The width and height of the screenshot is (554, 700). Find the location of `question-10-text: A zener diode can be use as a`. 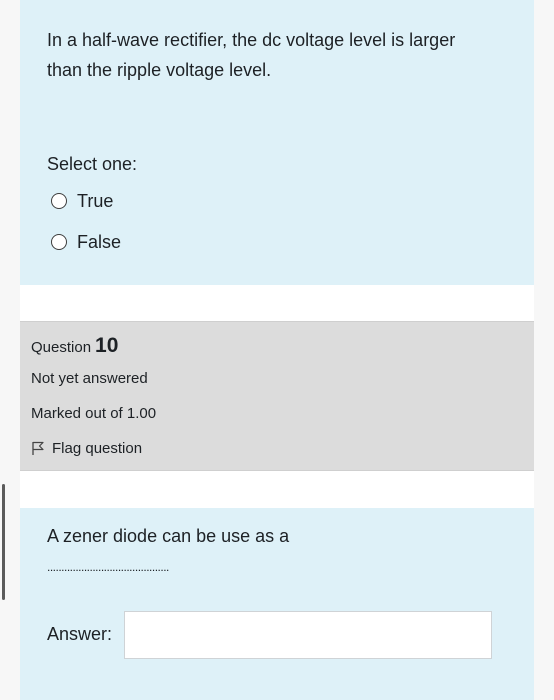

question-10-text: A zener diode can be use as a is located at coordinates (168, 536).